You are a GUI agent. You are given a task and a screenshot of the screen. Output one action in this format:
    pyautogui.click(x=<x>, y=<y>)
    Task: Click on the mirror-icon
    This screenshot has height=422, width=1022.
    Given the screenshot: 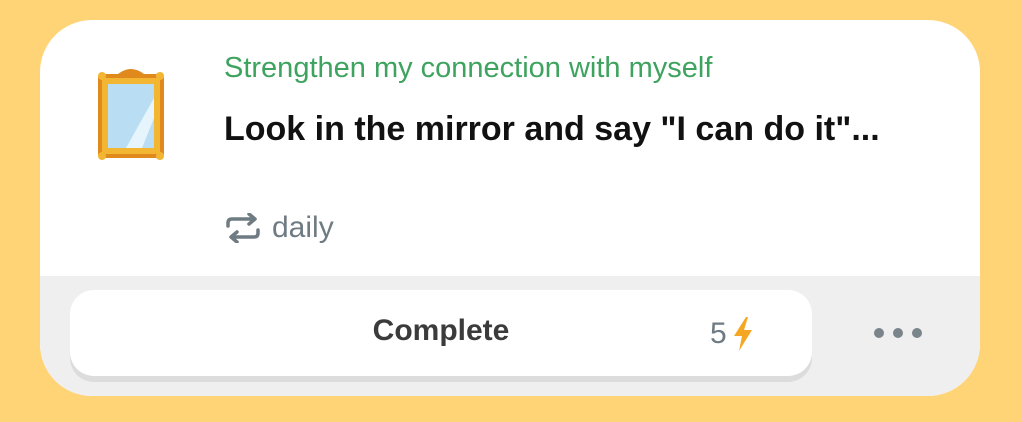 What is the action you would take?
    pyautogui.click(x=131, y=114)
    